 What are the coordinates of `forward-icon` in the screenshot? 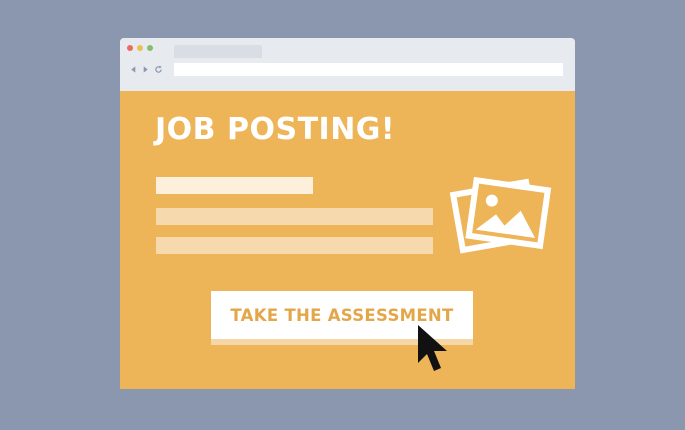 It's located at (145, 69).